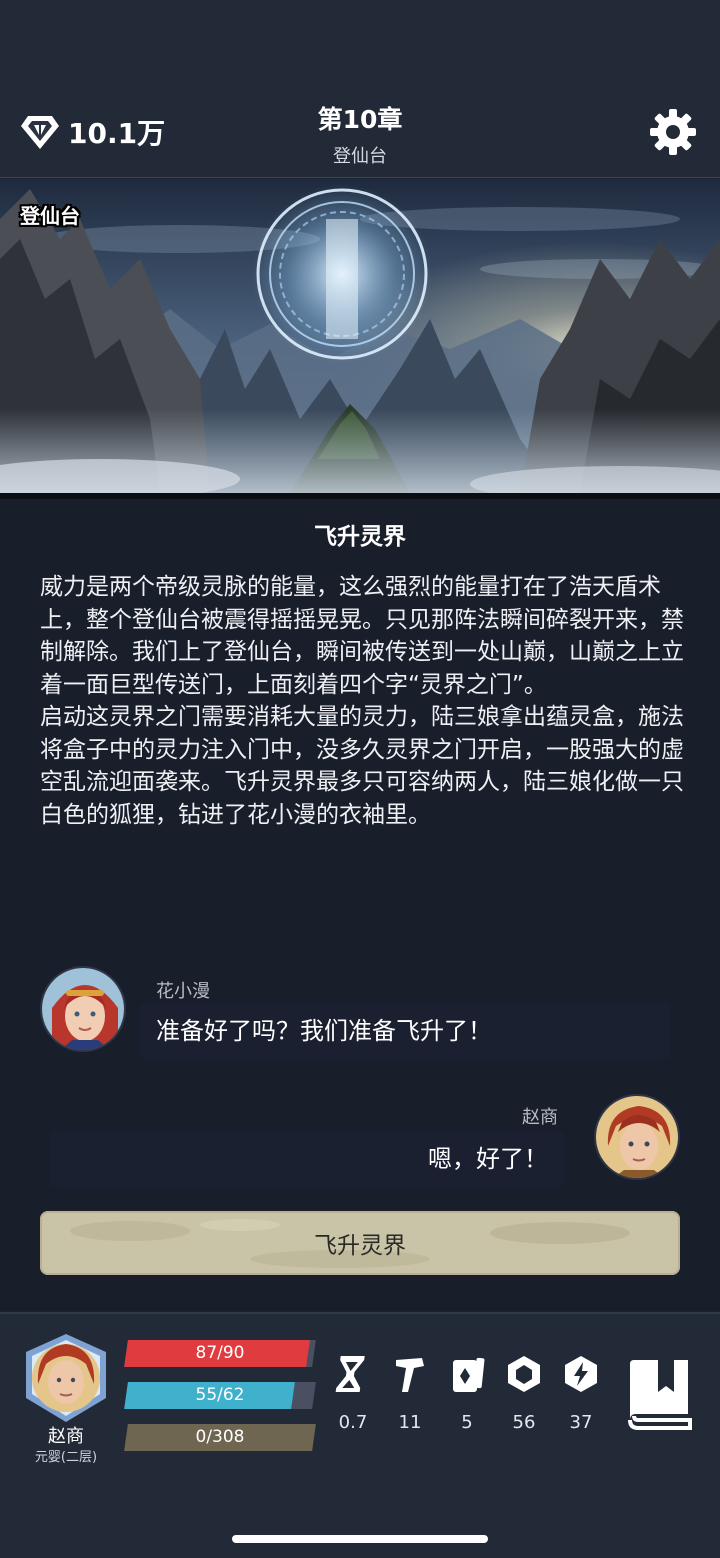 The width and height of the screenshot is (720, 1558). Describe the element at coordinates (467, 1422) in the screenshot. I see `stat-value: 5` at that location.